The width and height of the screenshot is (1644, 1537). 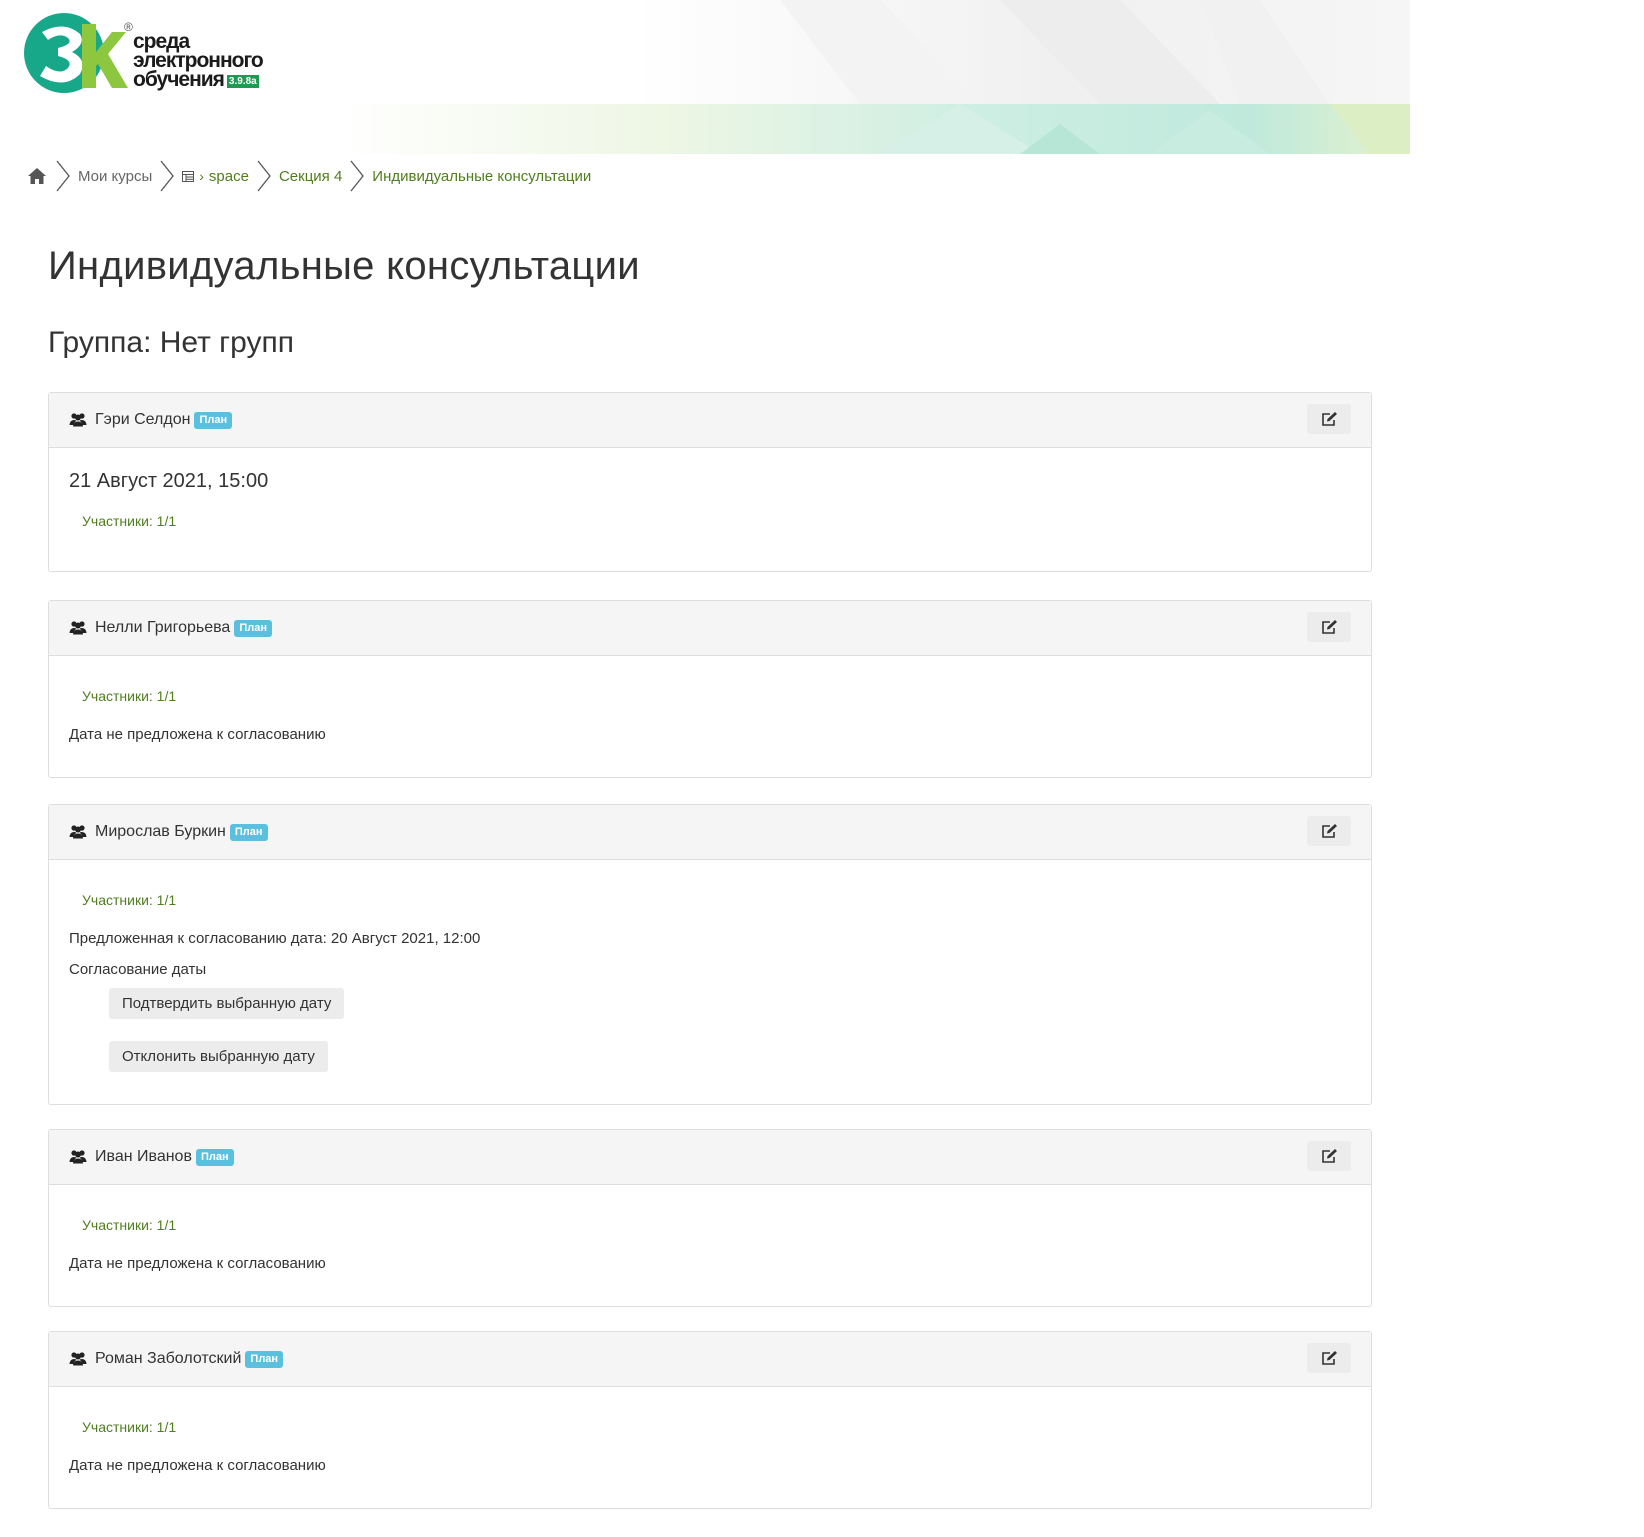 What do you see at coordinates (710, 628) in the screenshot?
I see `card-header: Нелли Григорьева План` at bounding box center [710, 628].